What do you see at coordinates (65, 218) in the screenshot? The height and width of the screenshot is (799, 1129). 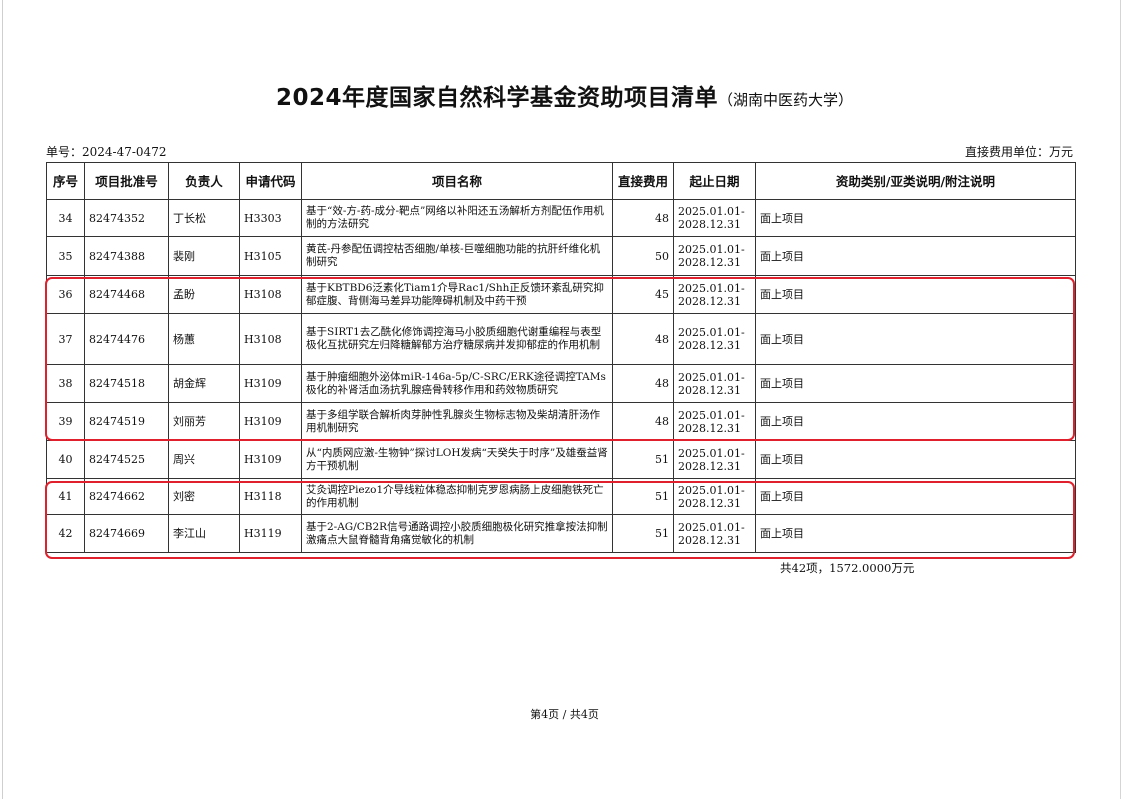 I see `row-no: 34` at bounding box center [65, 218].